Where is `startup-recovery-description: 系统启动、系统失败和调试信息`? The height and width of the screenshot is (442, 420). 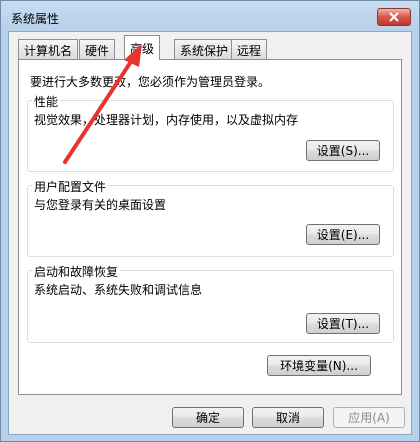 startup-recovery-description: 系统启动、系统失败和调试信息 is located at coordinates (118, 290).